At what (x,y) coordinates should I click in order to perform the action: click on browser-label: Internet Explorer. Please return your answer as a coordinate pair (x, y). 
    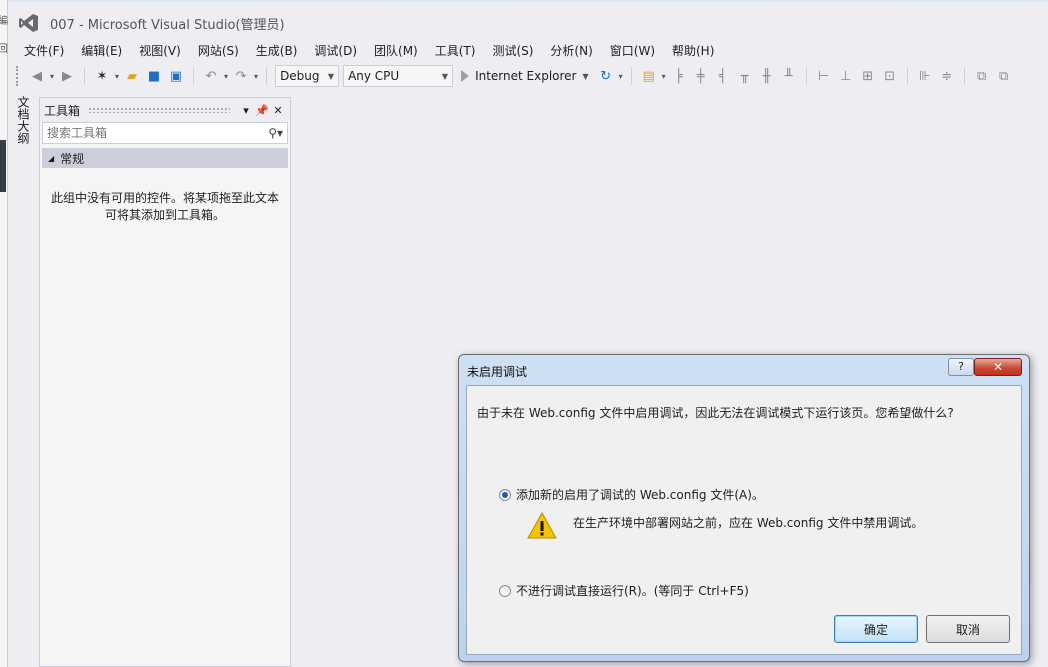
    Looking at the image, I should click on (526, 76).